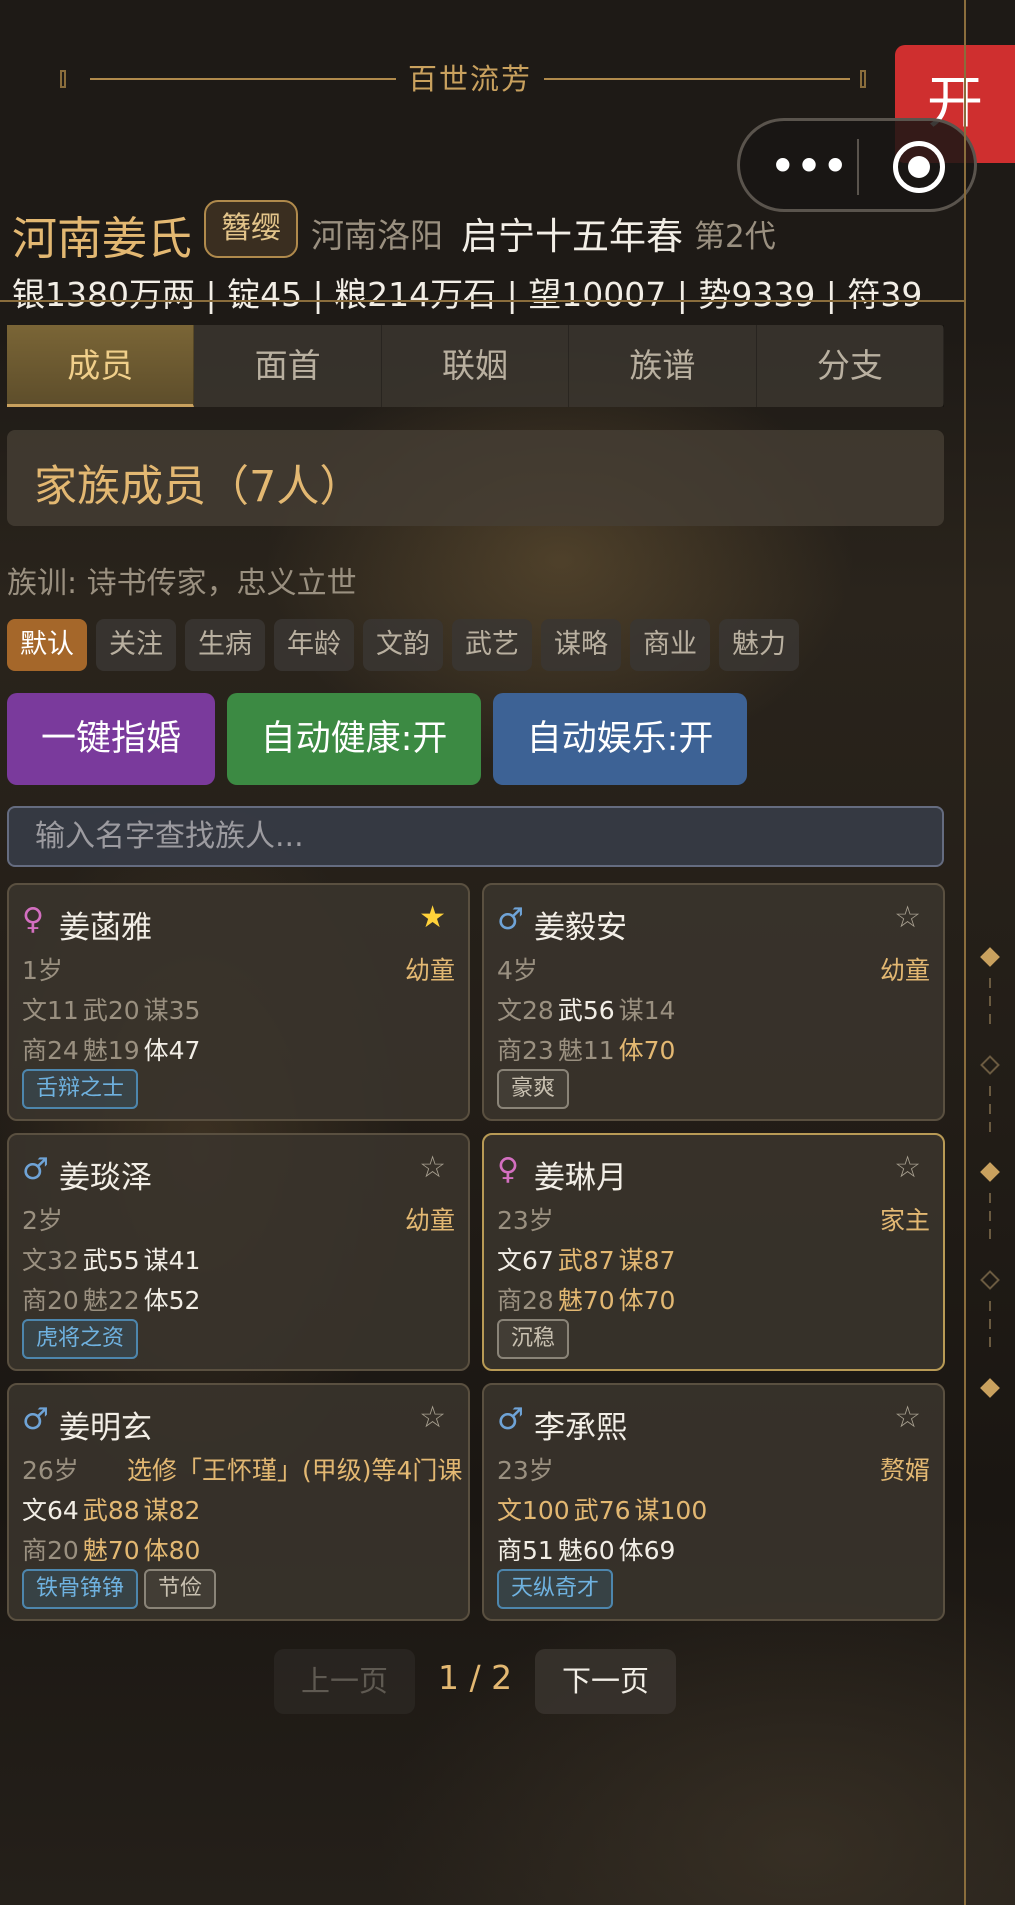 This screenshot has width=1015, height=1905. I want to click on trait-tag: 铁骨铮铮, so click(80, 1589).